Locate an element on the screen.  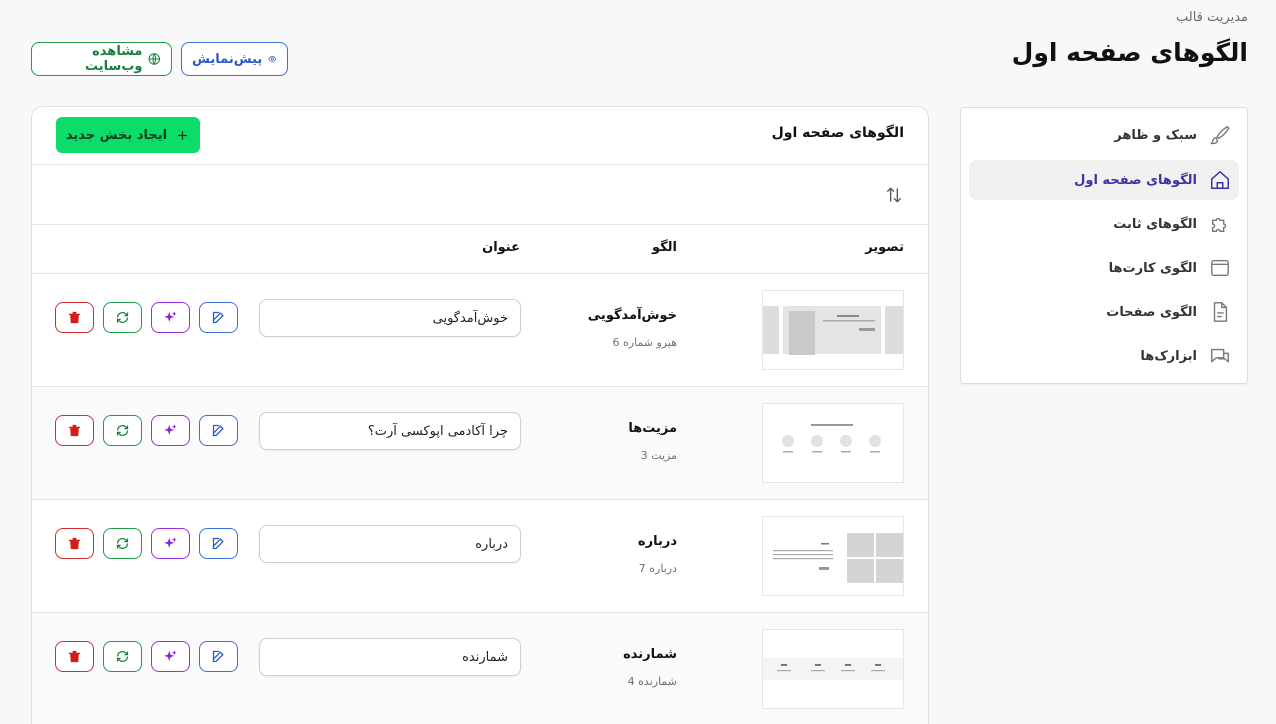
pattern-name: درباره is located at coordinates (657, 541).